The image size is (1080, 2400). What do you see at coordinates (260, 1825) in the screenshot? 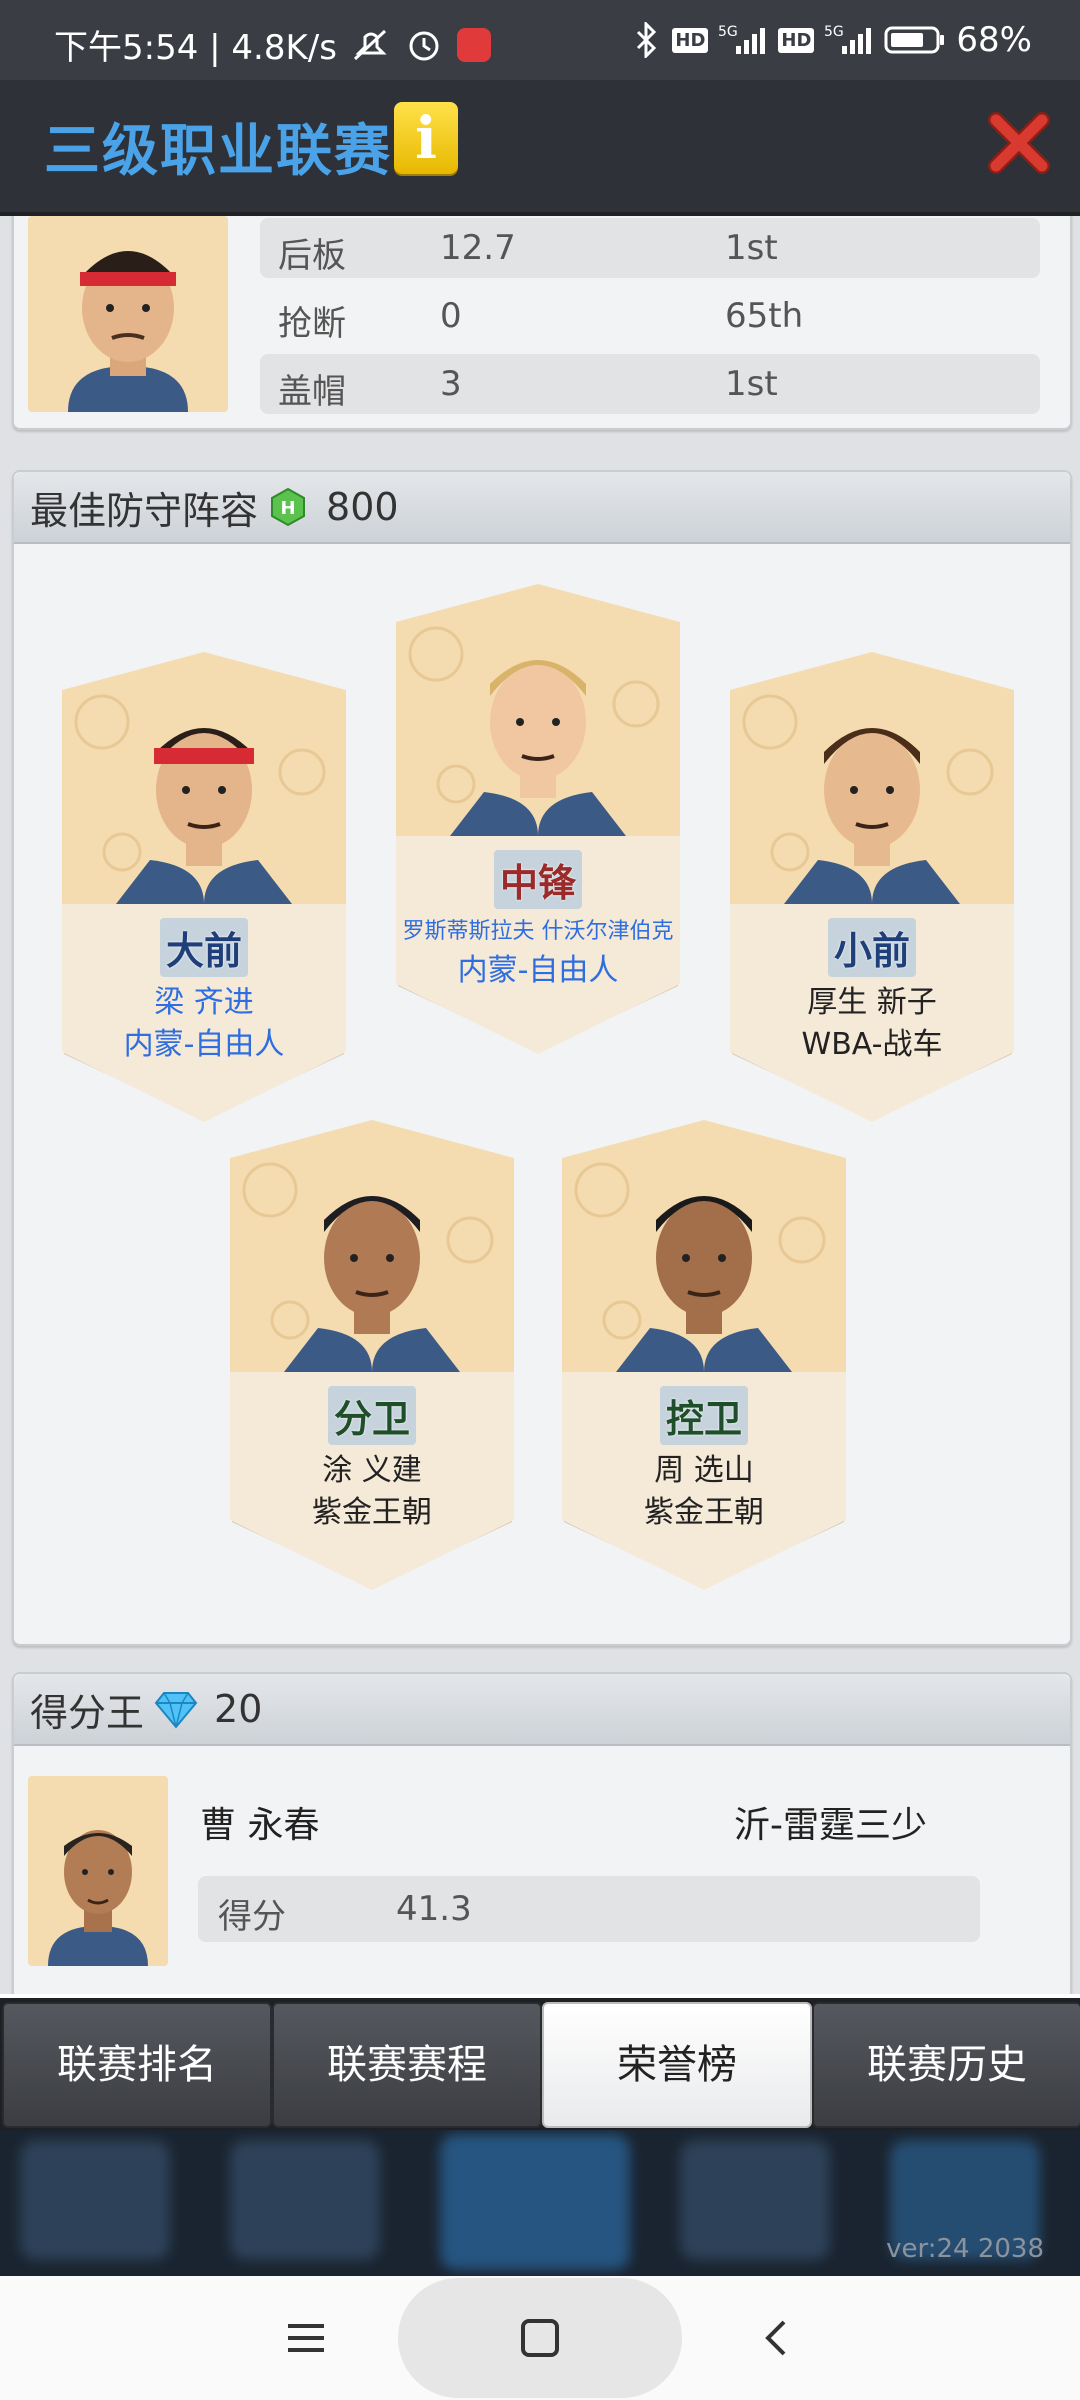
I see `player-name: 曹 永春` at bounding box center [260, 1825].